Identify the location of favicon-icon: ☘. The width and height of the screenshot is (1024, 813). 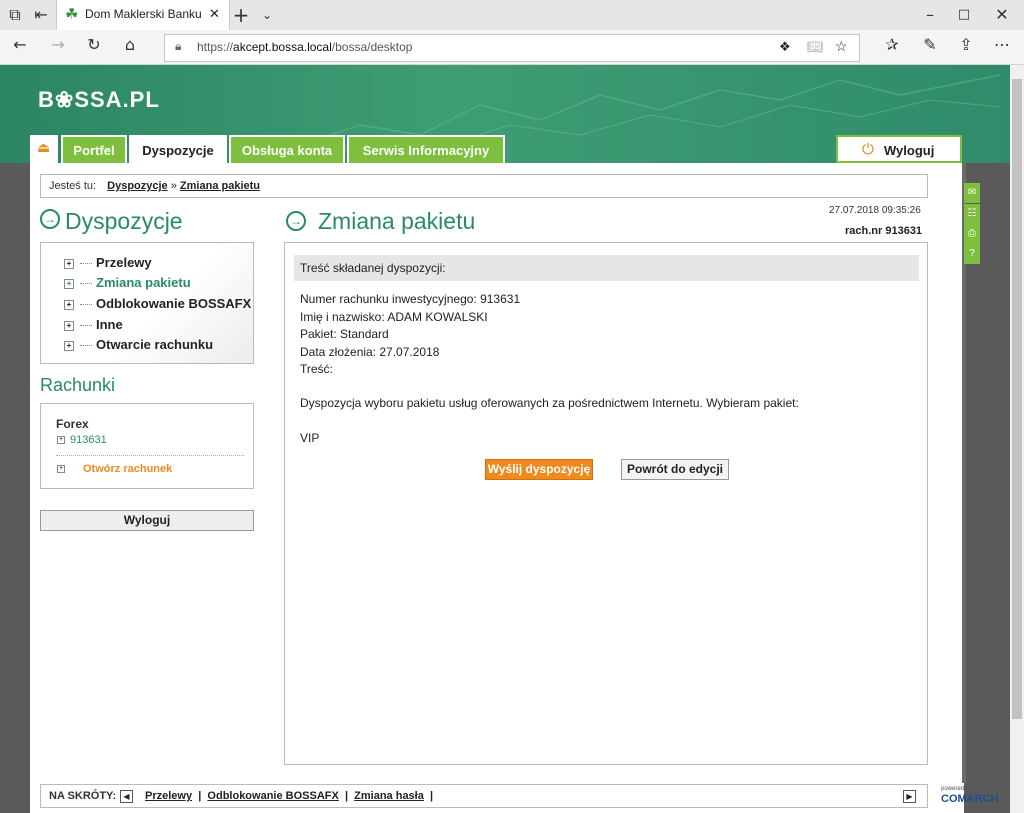
(72, 14).